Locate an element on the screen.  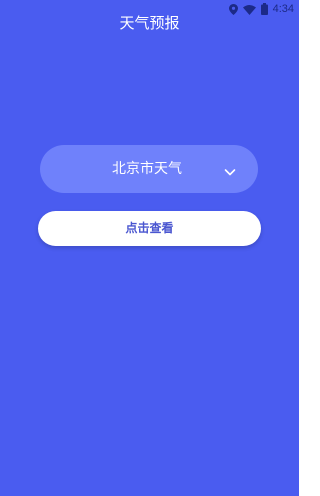
city-dropdown: 北京市天气 is located at coordinates (149, 169).